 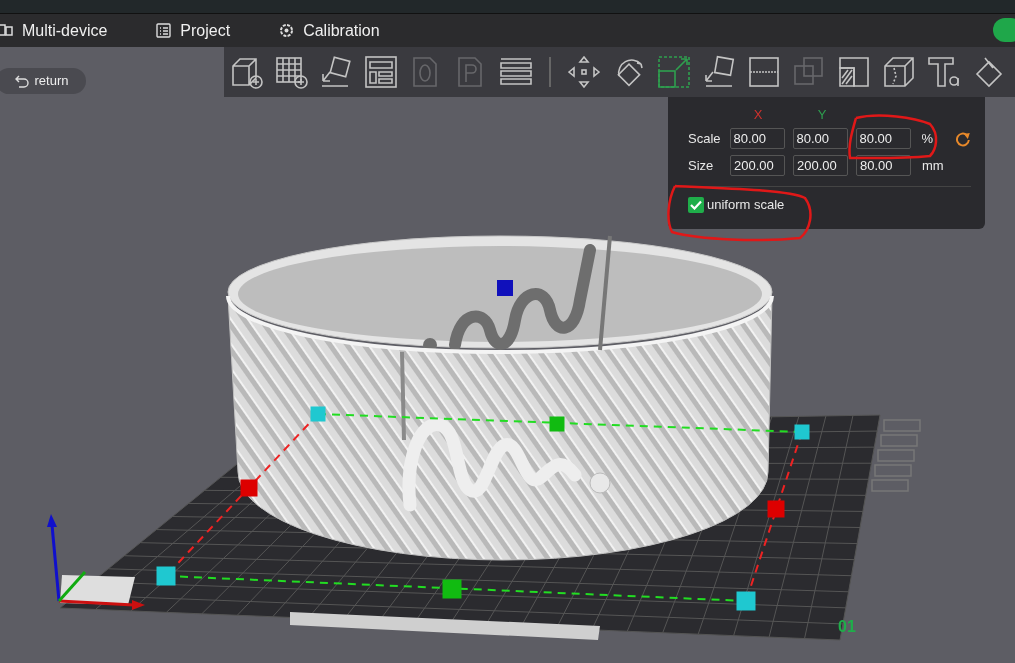 I want to click on tab: Project, so click(x=193, y=30).